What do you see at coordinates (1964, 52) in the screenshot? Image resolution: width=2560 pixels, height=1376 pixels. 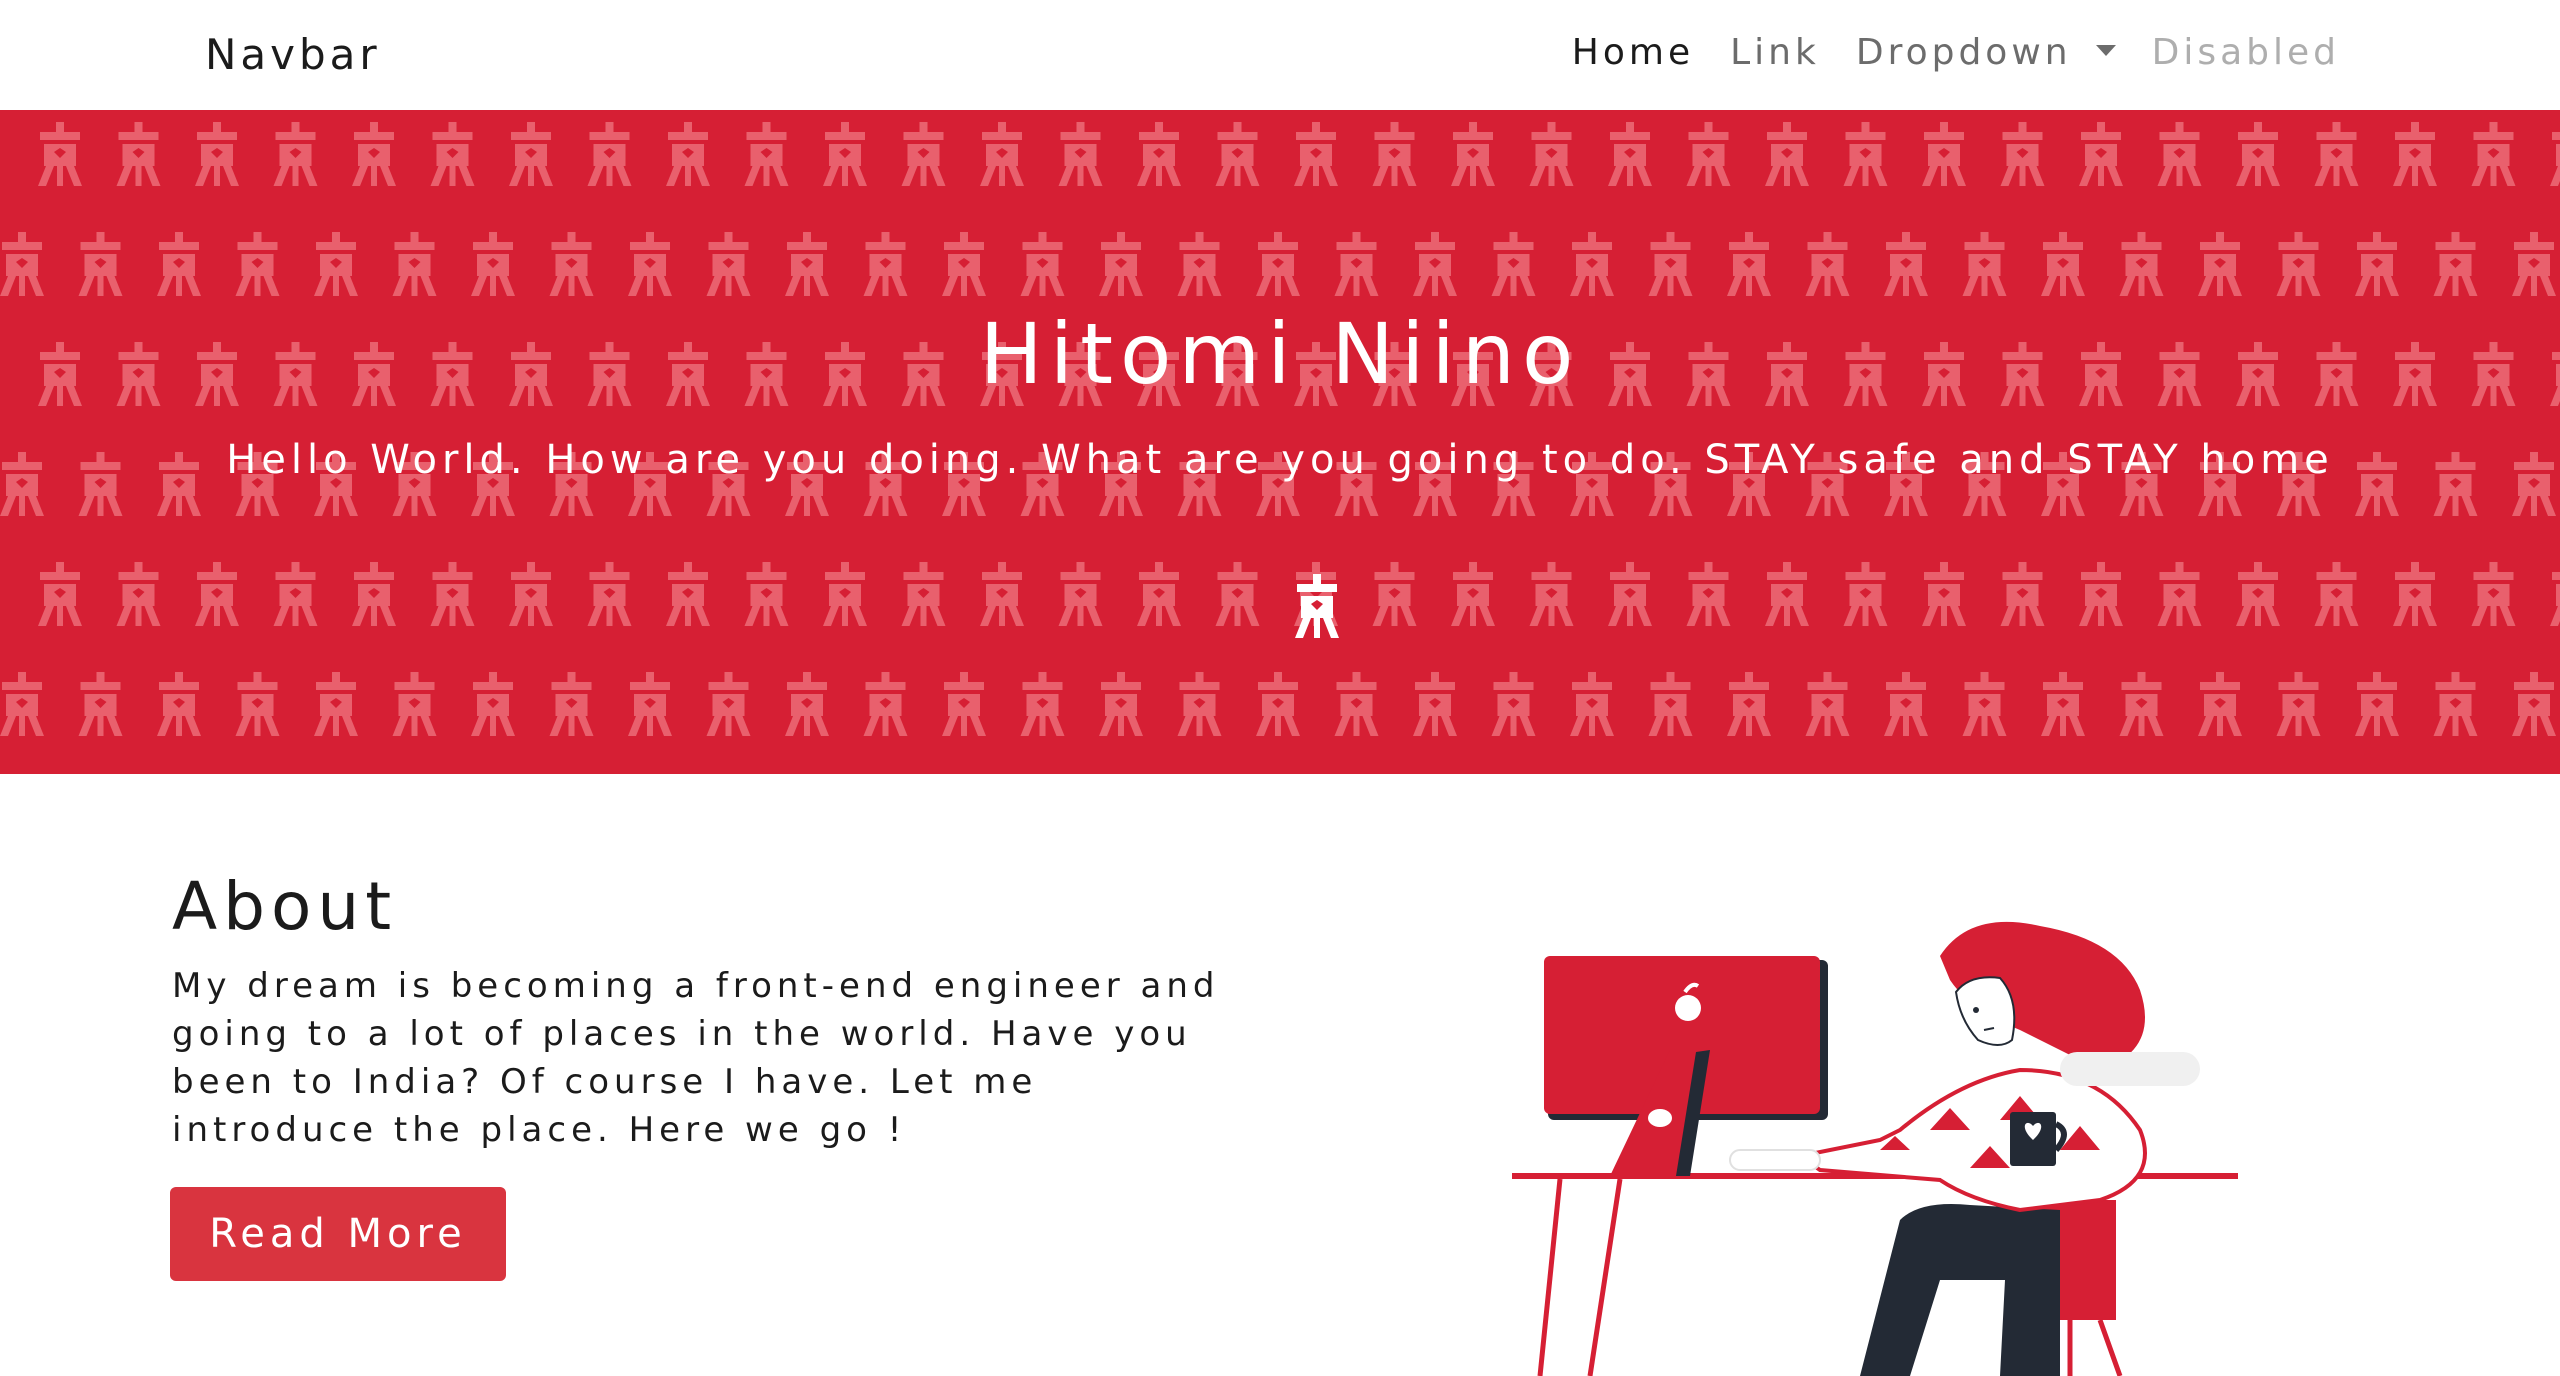 I see `nav-link-dropdown: Dropdown` at bounding box center [1964, 52].